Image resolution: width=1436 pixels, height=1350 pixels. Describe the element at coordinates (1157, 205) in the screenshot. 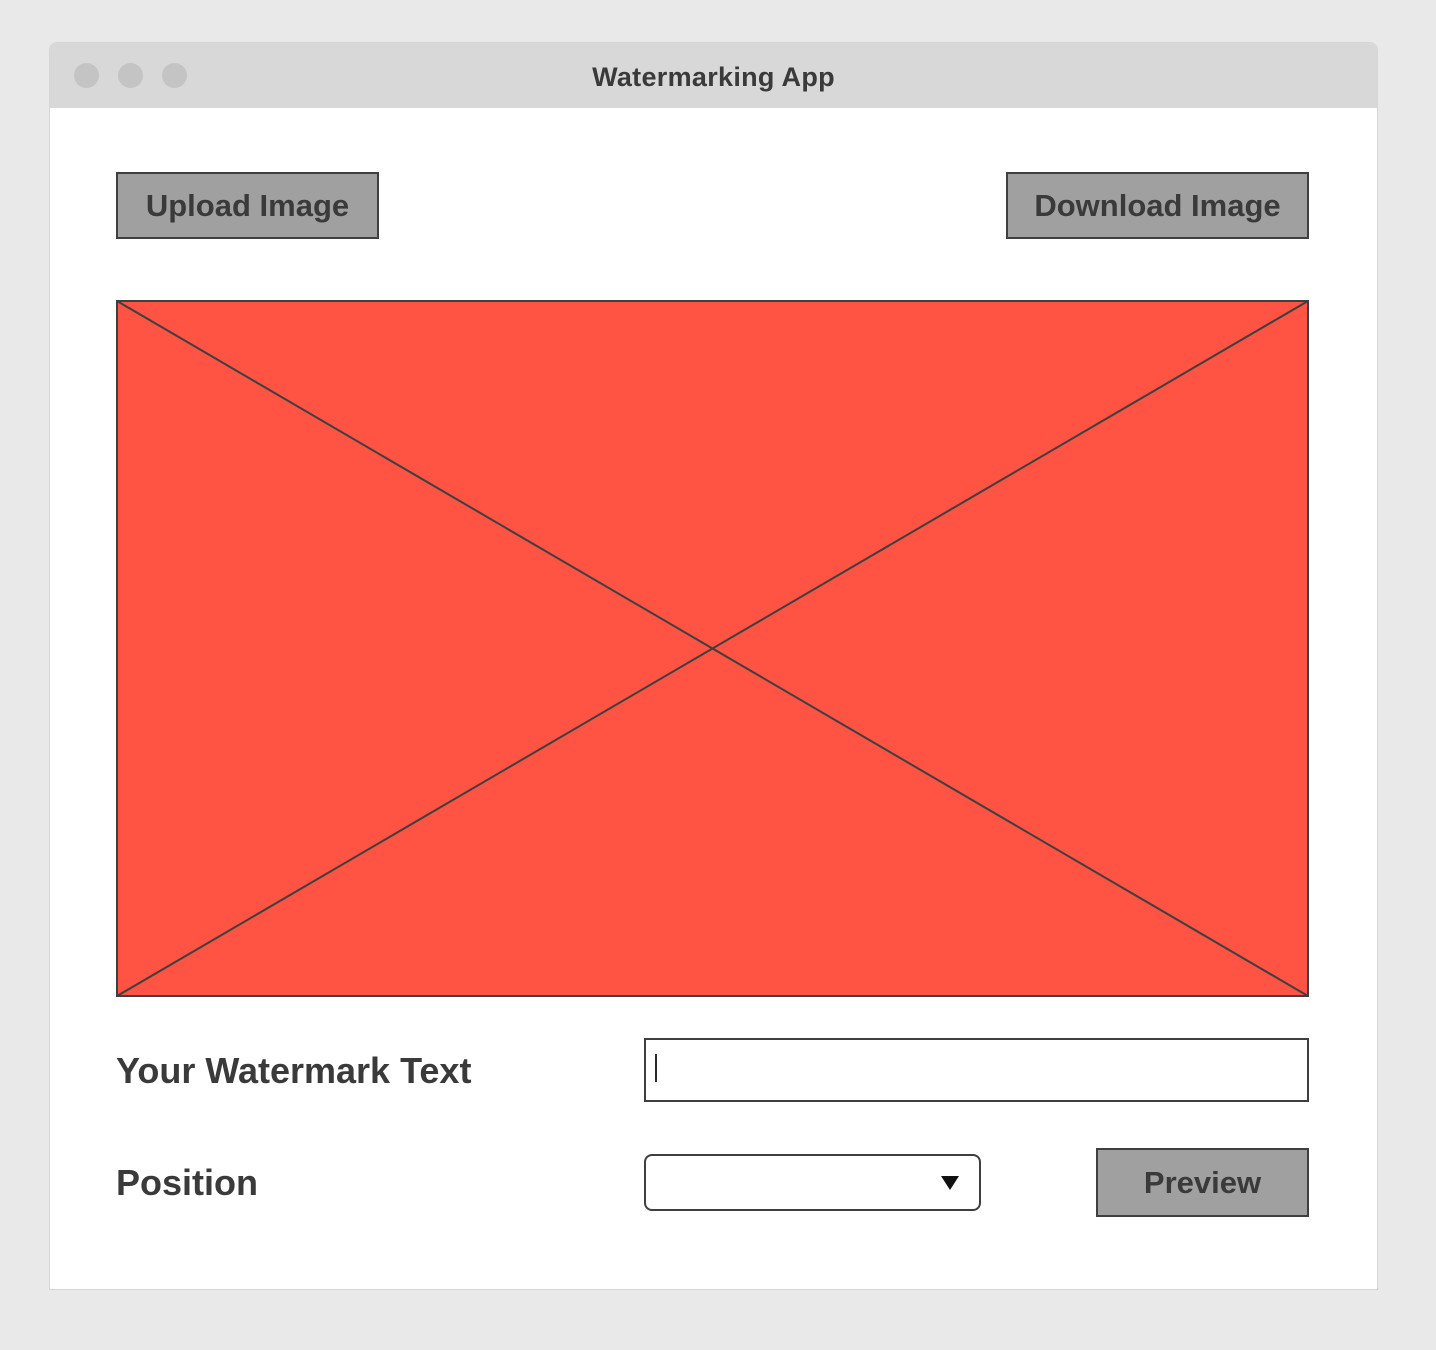

I see `download-image-button: Download Image` at that location.